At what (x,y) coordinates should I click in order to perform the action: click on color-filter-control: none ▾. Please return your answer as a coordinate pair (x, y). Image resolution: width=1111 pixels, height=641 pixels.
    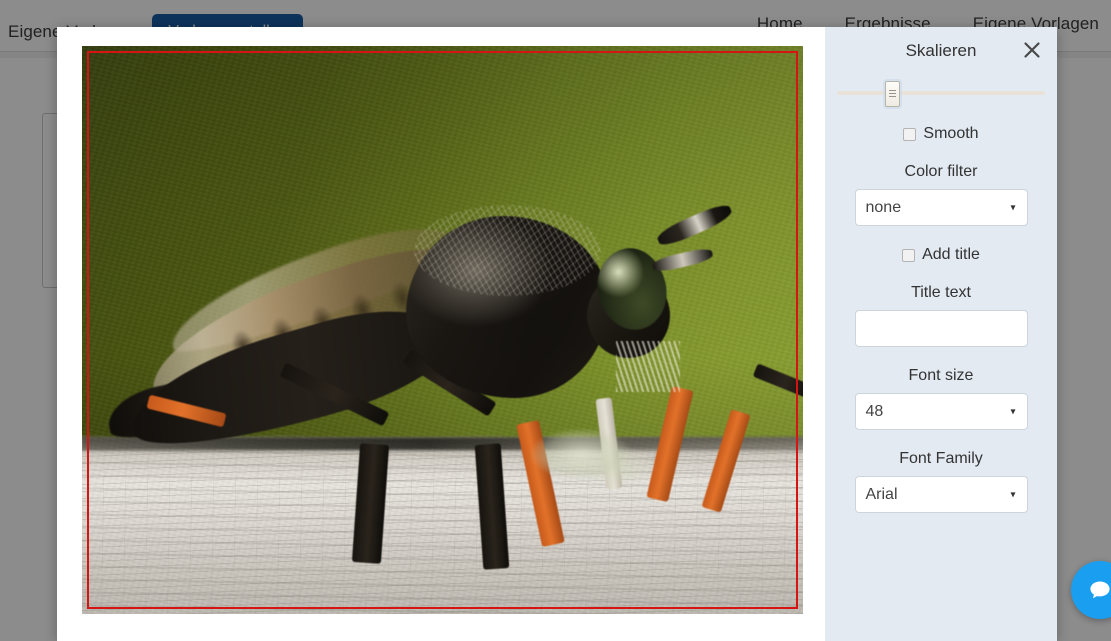
    Looking at the image, I should click on (941, 207).